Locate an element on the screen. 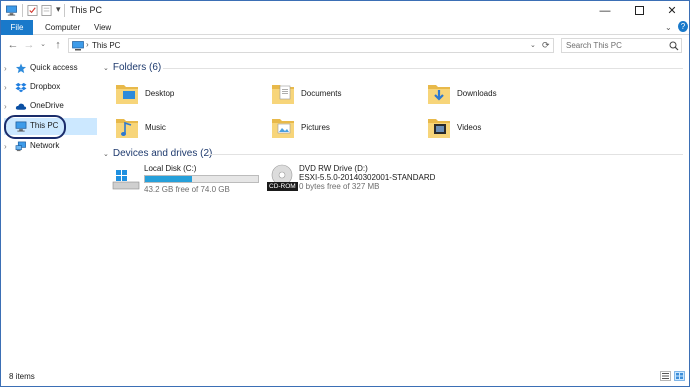 This screenshot has height=387, width=690. sidebar-item-dropbox: › Dropbox is located at coordinates (50, 87).